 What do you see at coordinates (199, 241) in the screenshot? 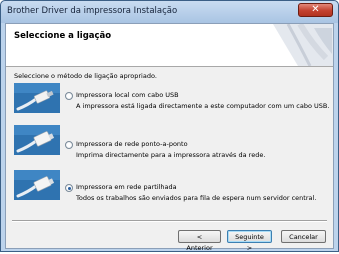
I see `back-button: < Anterior` at bounding box center [199, 241].